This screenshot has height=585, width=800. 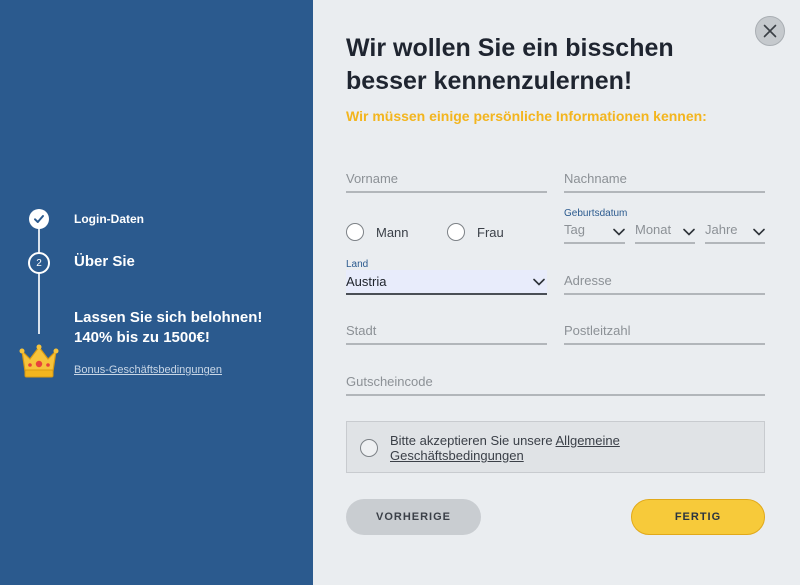 I want to click on last-name-field: Nachname, so click(x=664, y=179).